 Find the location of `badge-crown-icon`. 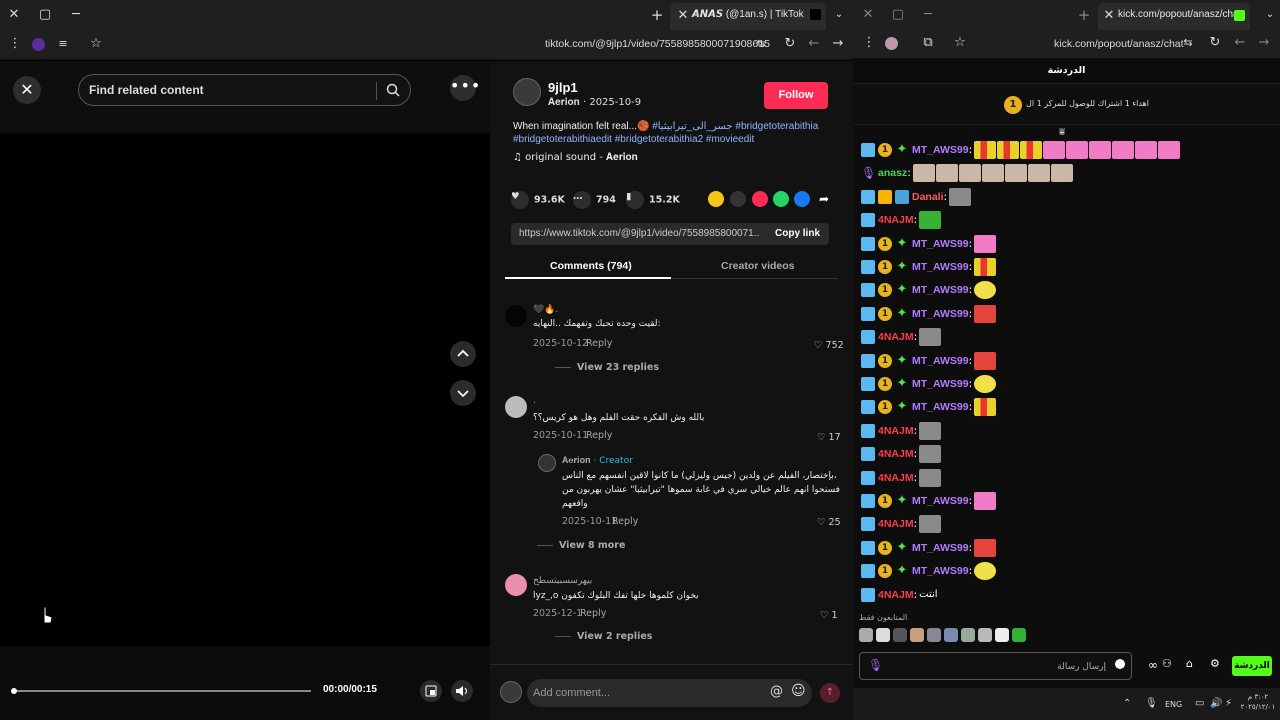

badge-crown-icon is located at coordinates (885, 196).